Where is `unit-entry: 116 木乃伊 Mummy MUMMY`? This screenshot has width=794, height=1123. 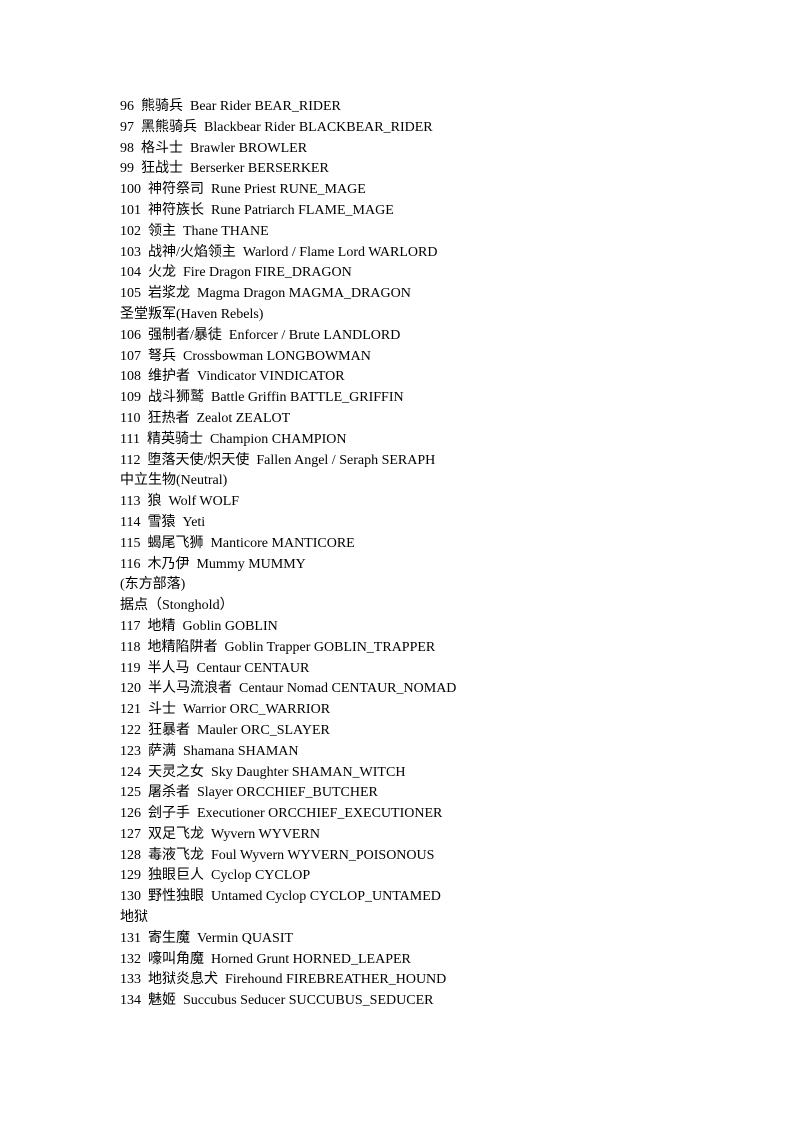
unit-entry: 116 木乃伊 Mummy MUMMY is located at coordinates (213, 564).